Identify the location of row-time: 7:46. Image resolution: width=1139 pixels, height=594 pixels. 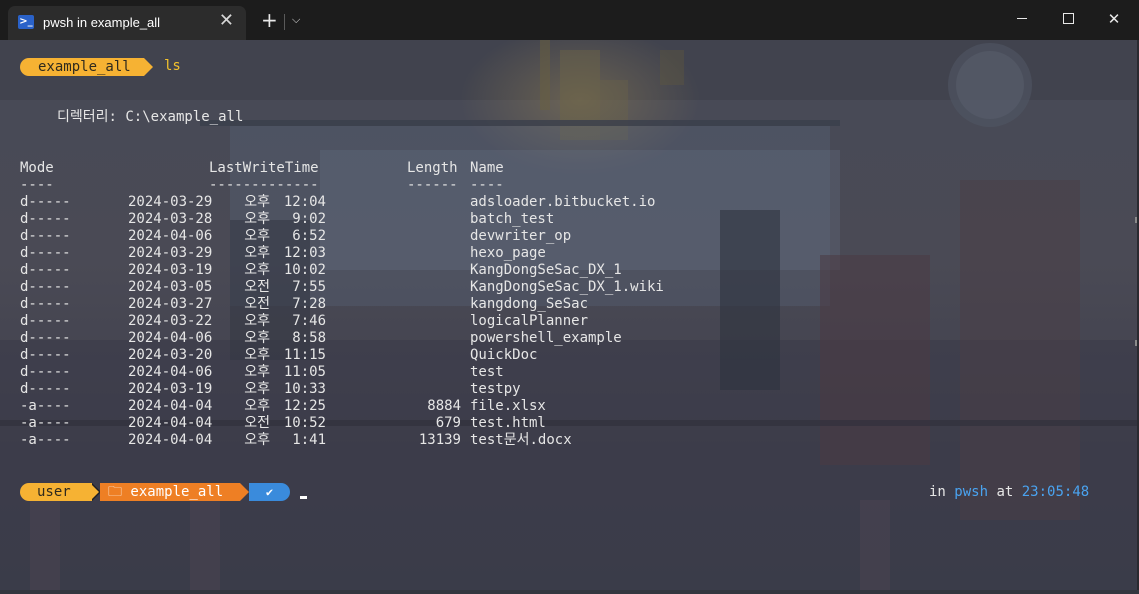
(309, 321).